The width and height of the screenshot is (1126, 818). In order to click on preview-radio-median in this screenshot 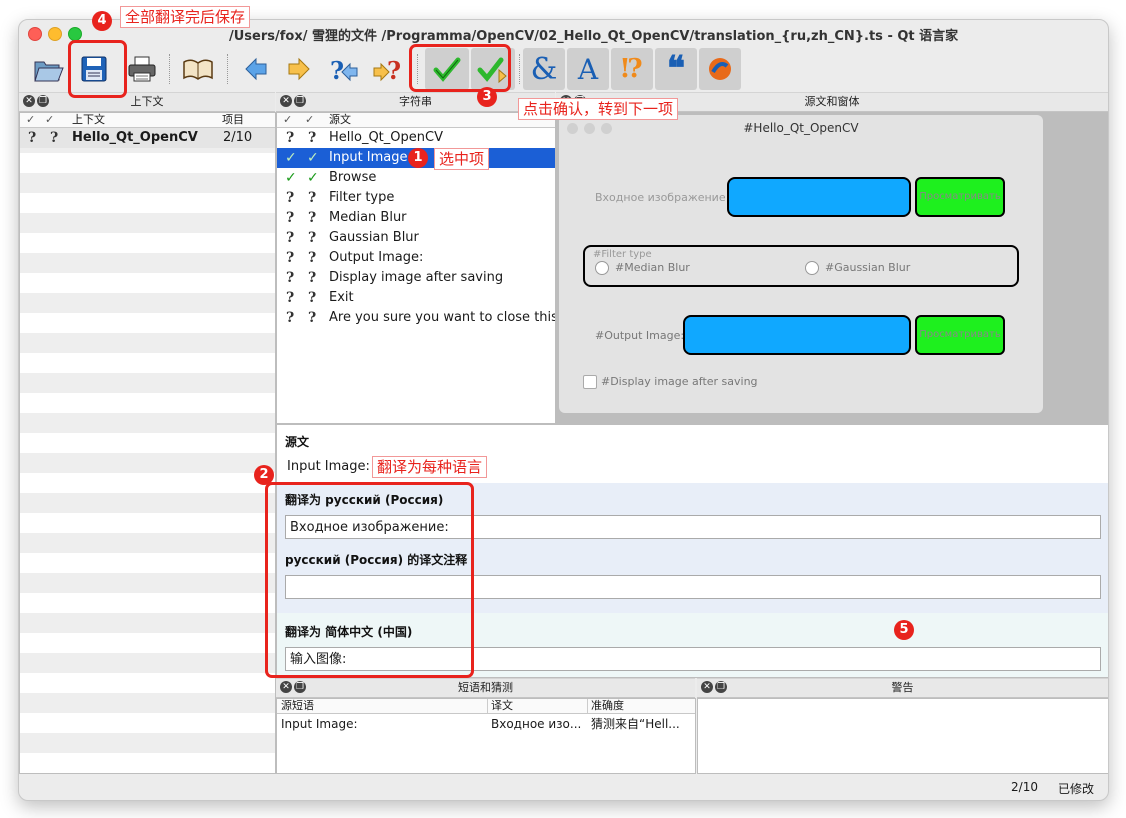, I will do `click(602, 268)`.